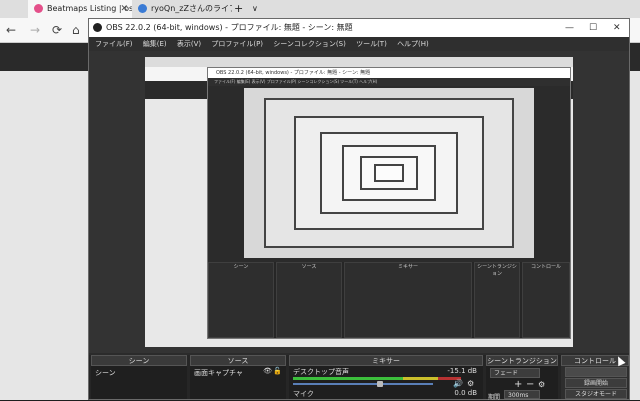 This screenshot has height=401, width=640. Describe the element at coordinates (38, 8) in the screenshot. I see `osu-favicon-icon` at that location.